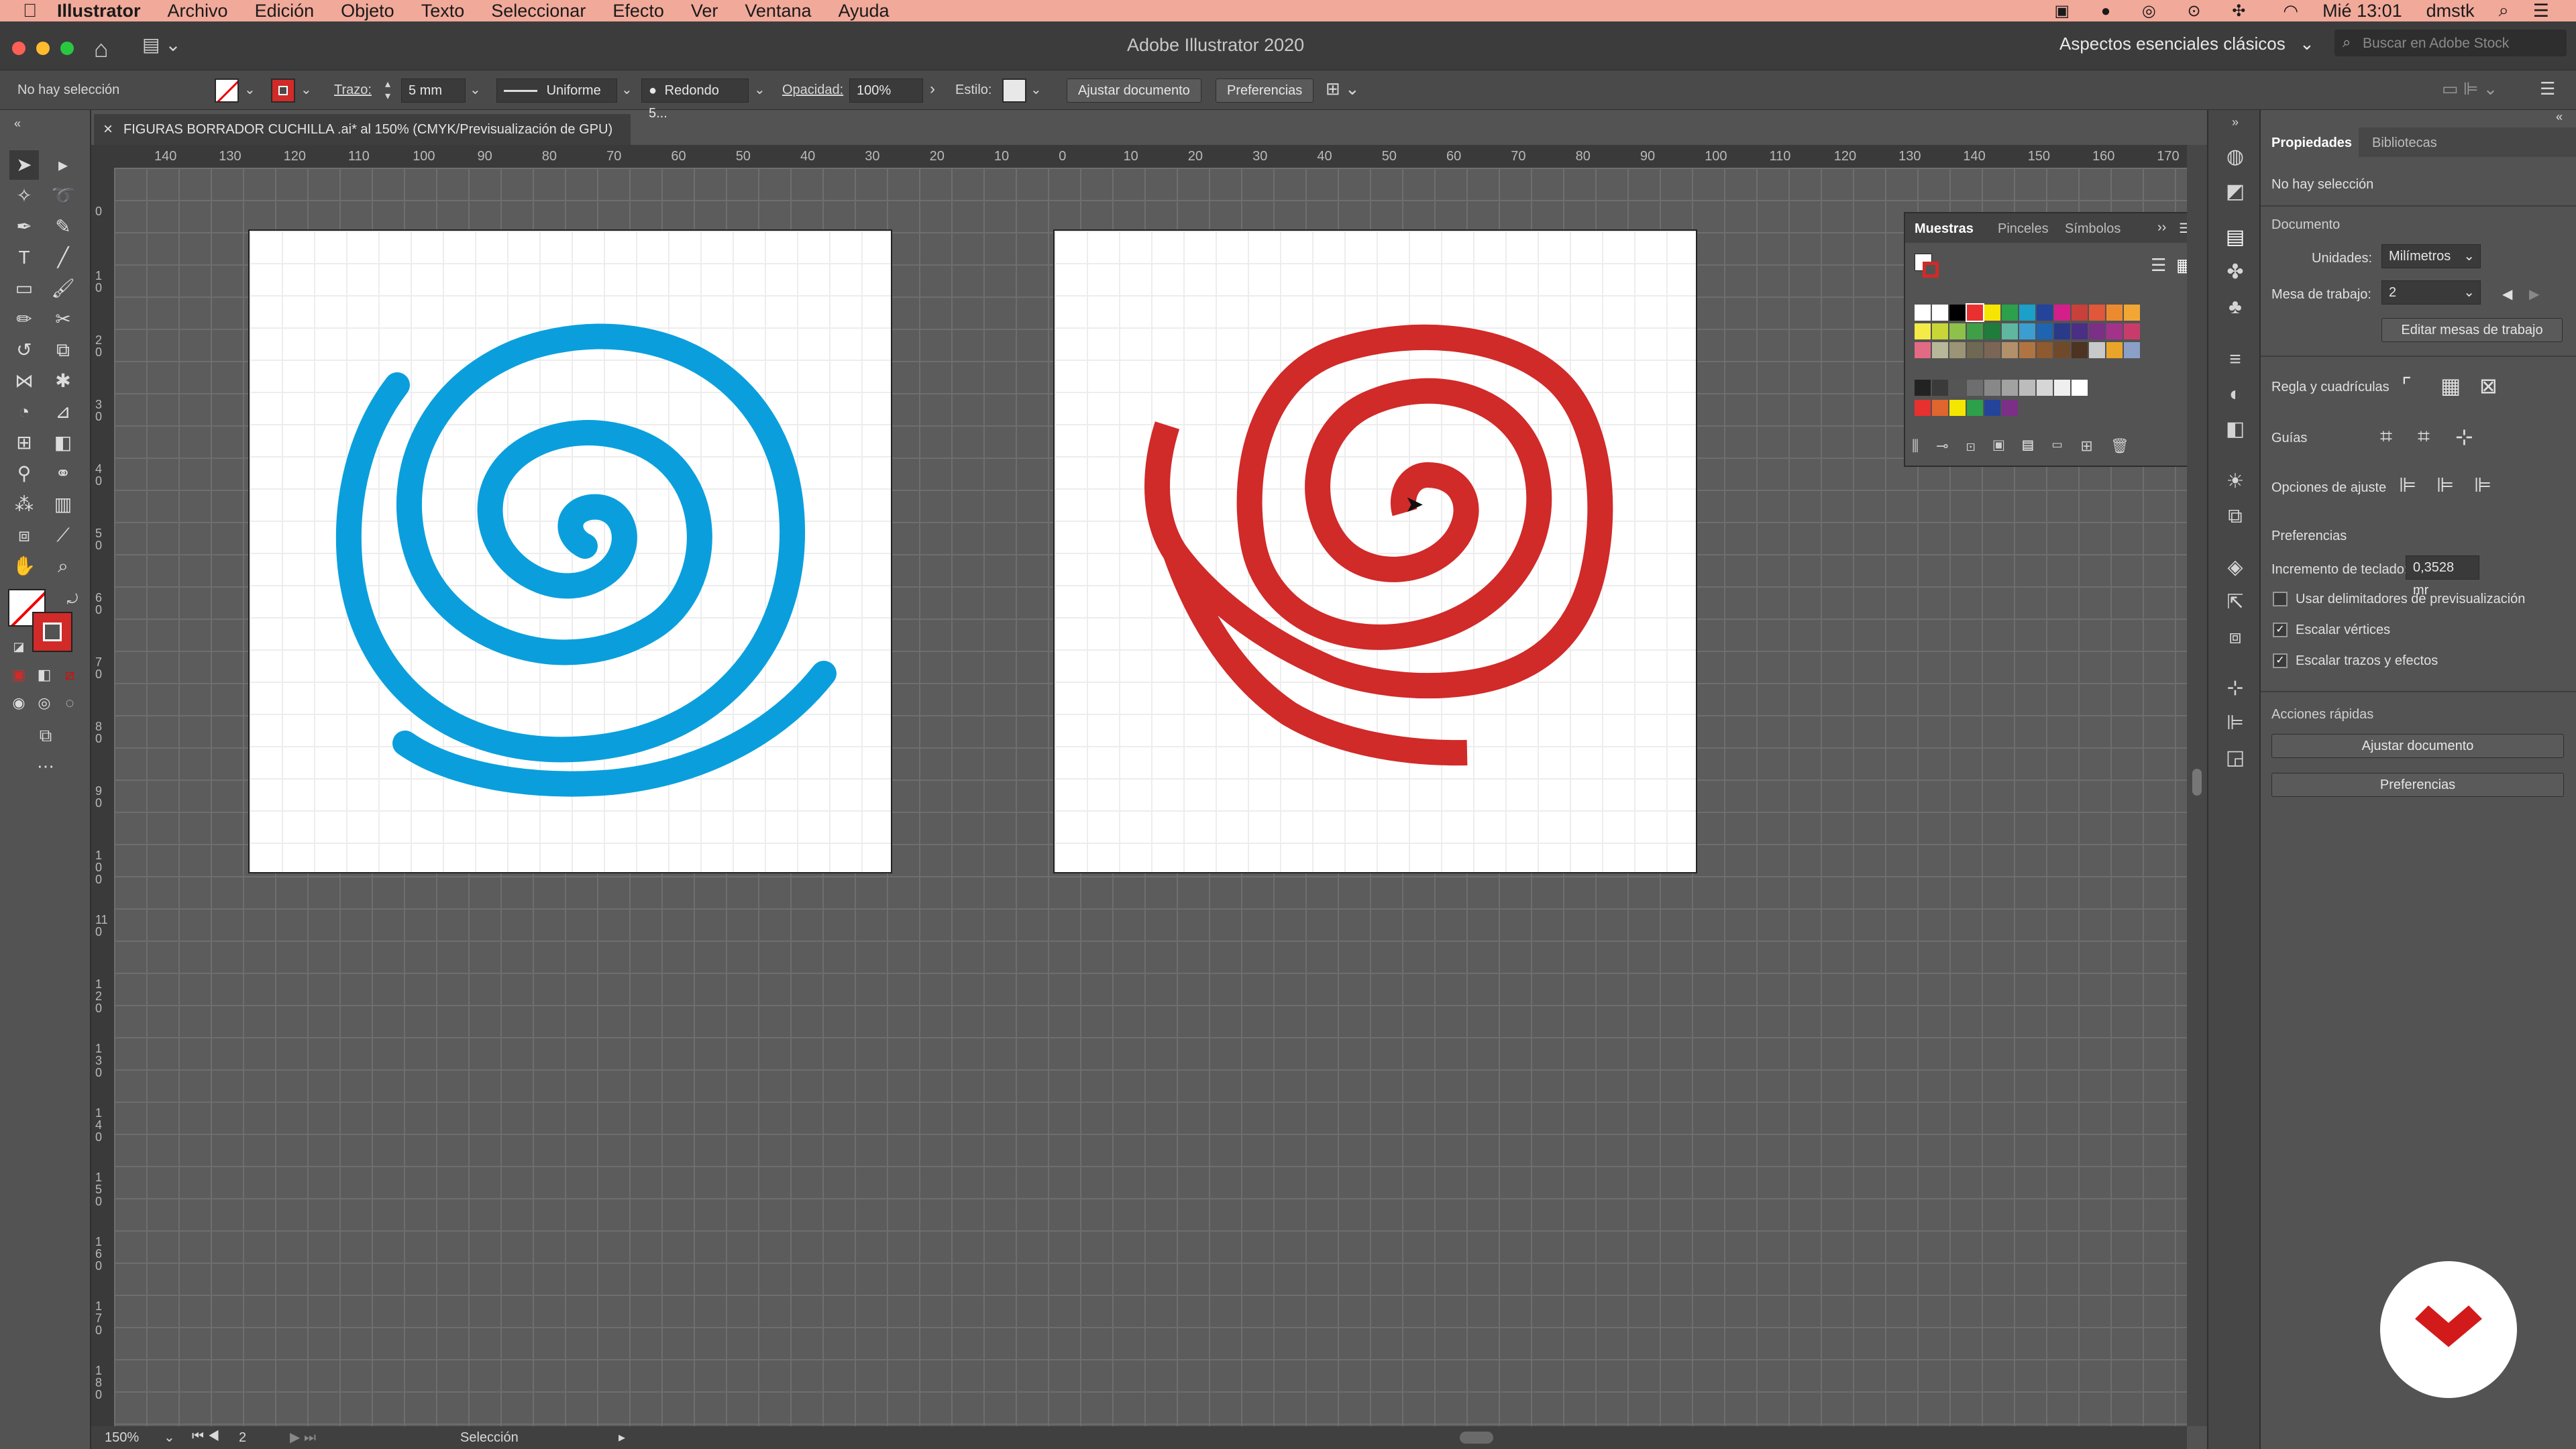 The width and height of the screenshot is (2576, 1449). Describe the element at coordinates (1979, 445) in the screenshot. I see `swatch-options-icon: ⊡` at that location.